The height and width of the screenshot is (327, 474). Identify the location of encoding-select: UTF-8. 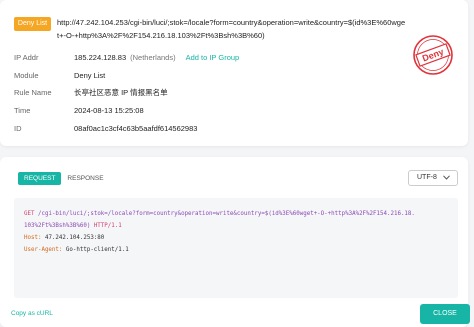
(433, 178).